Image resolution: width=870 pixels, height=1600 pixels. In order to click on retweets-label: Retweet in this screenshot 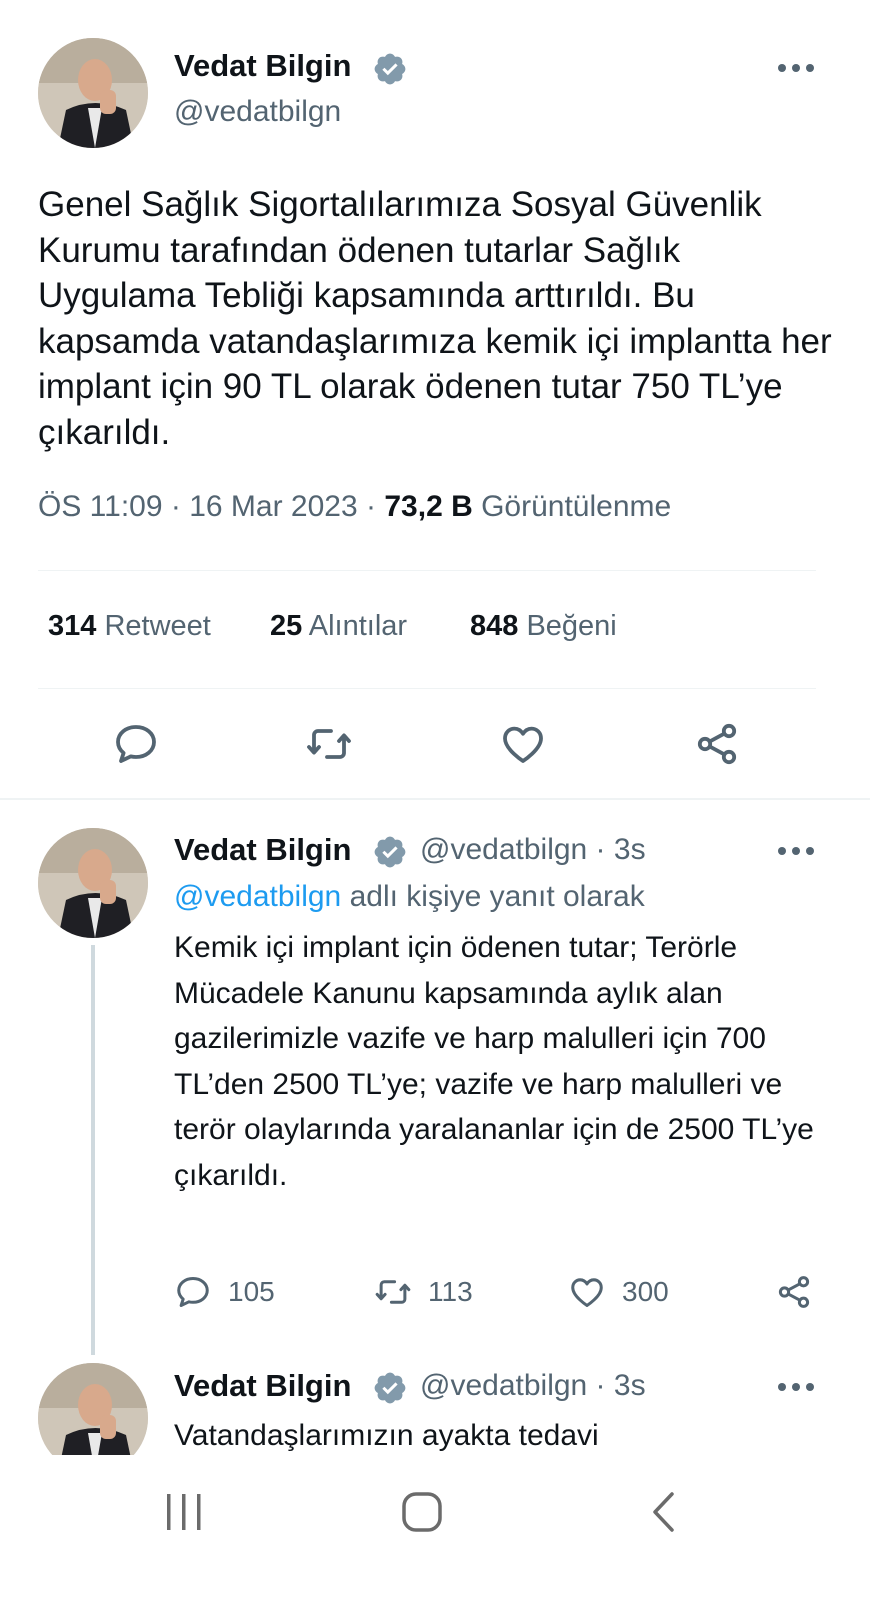, I will do `click(157, 626)`.